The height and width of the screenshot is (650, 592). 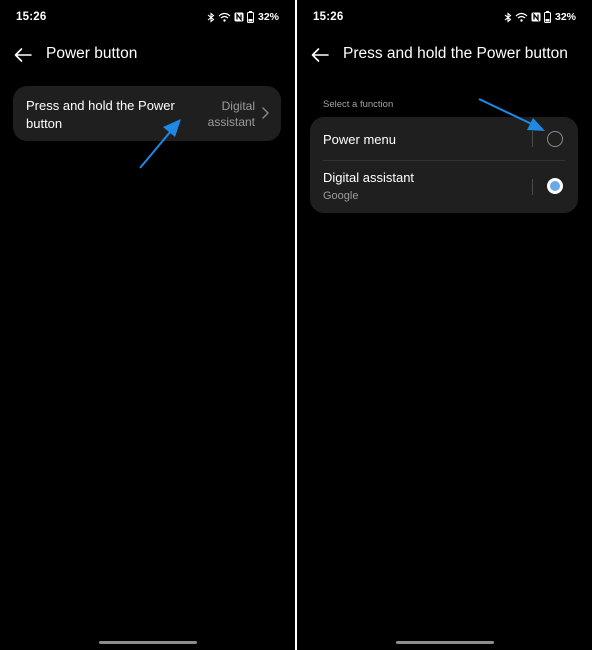 I want to click on setting-value: Digital assistant, so click(x=231, y=114).